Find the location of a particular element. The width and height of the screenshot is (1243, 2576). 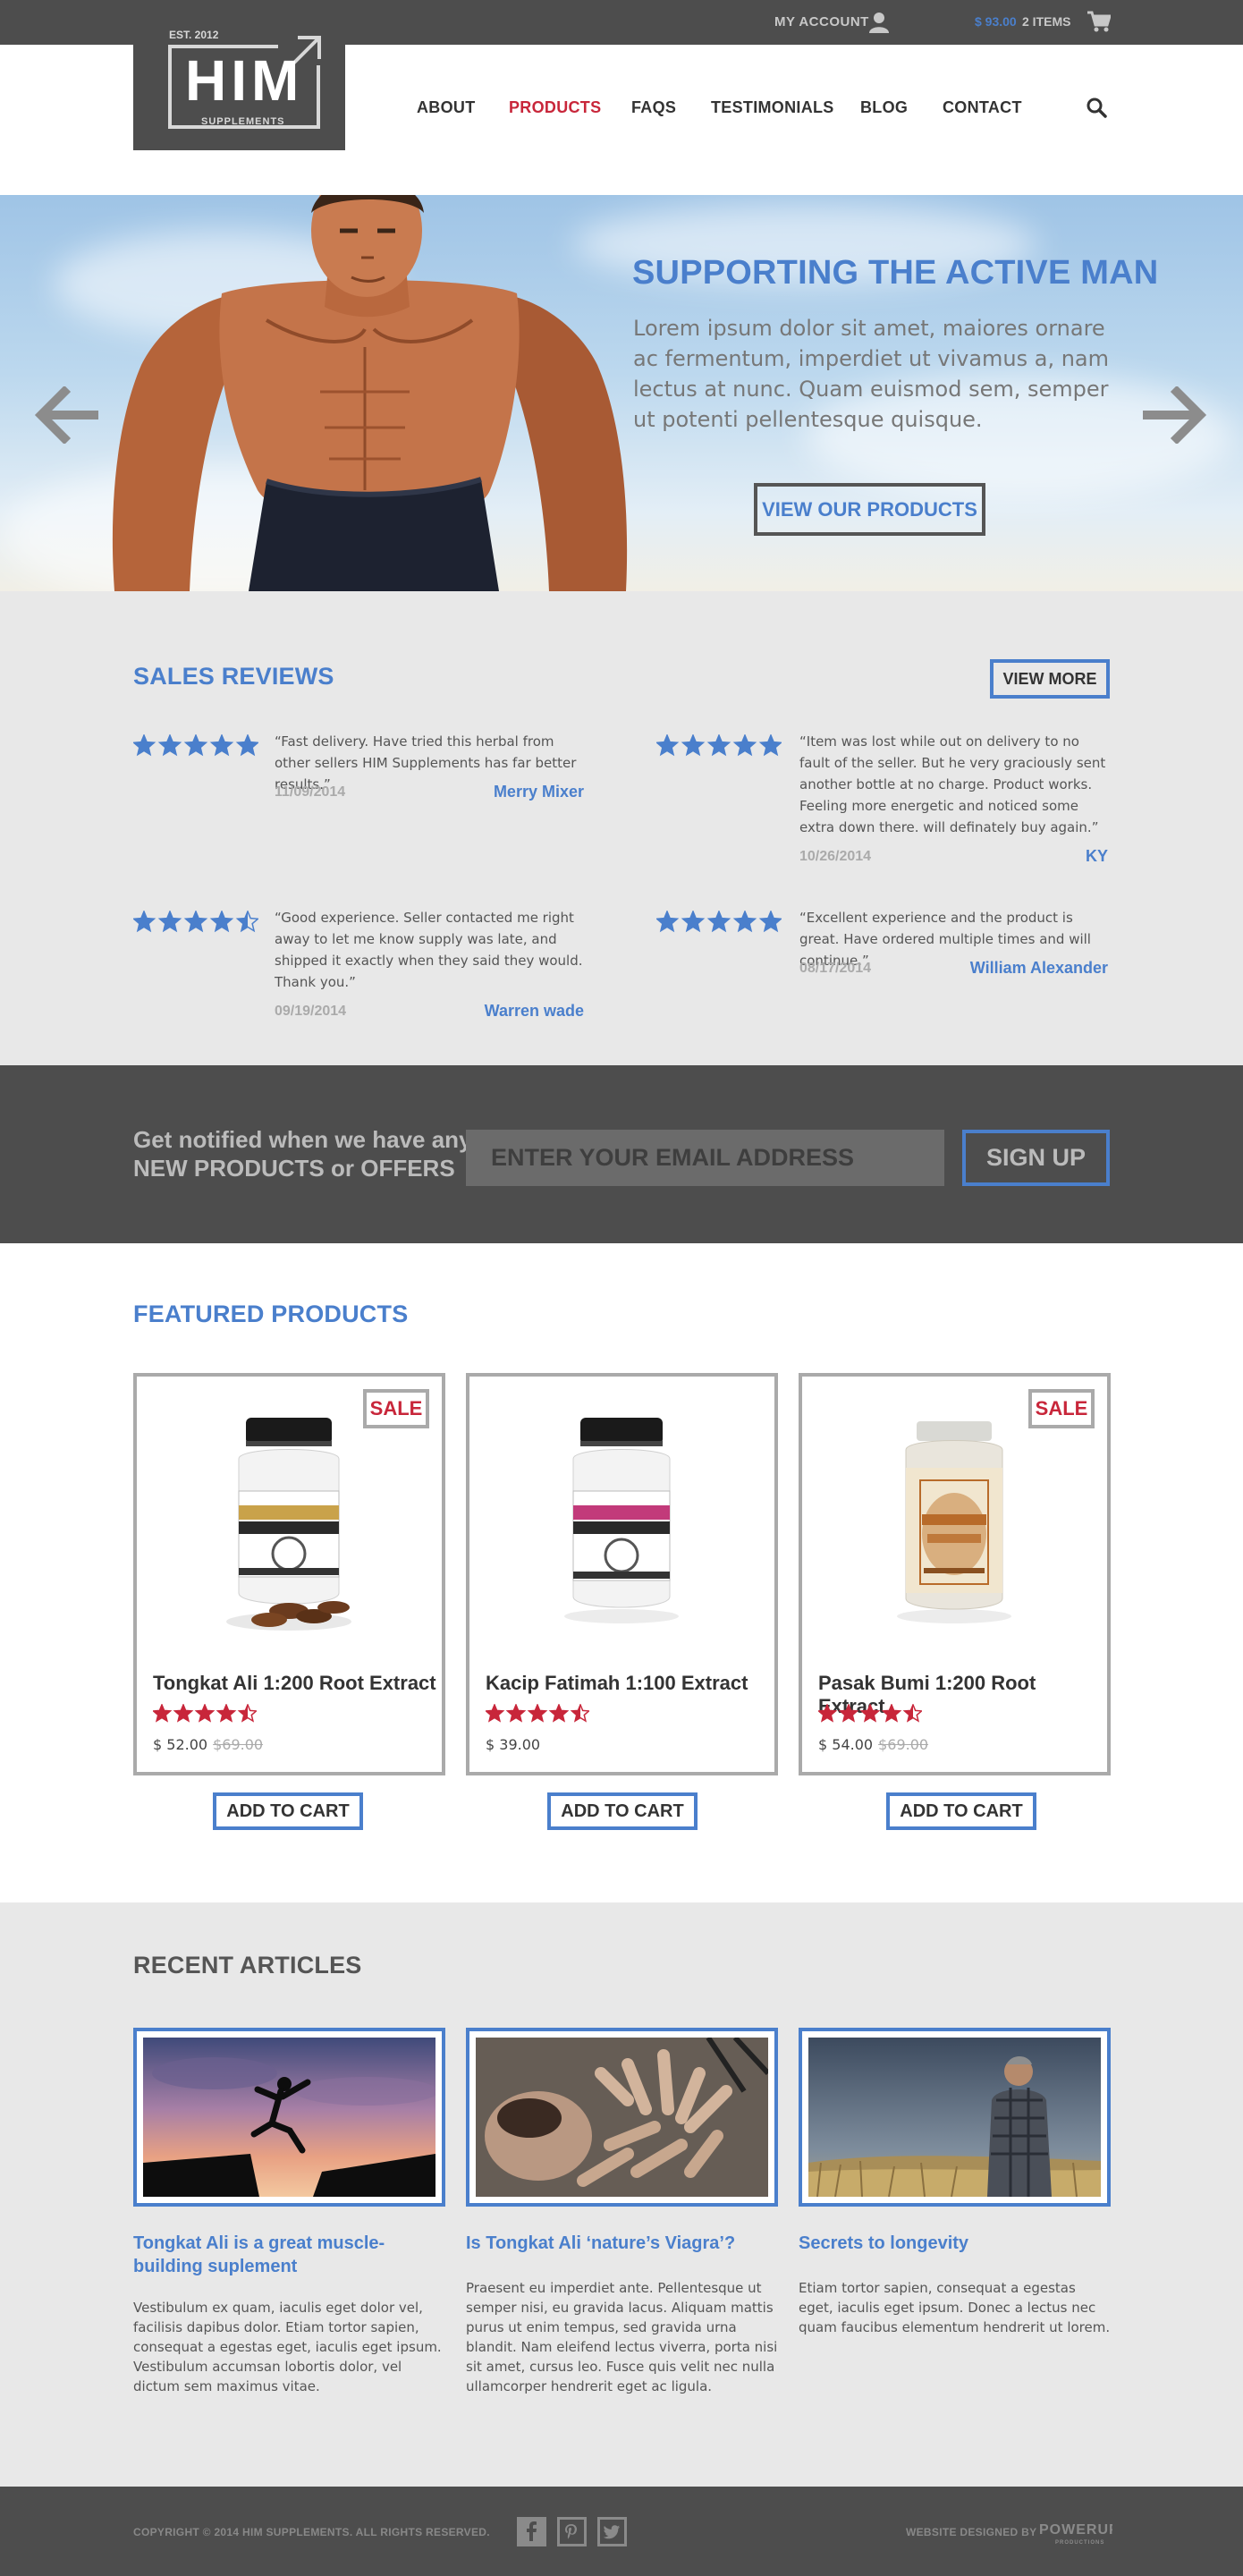

sunset-jumper-image is located at coordinates (289, 2117).